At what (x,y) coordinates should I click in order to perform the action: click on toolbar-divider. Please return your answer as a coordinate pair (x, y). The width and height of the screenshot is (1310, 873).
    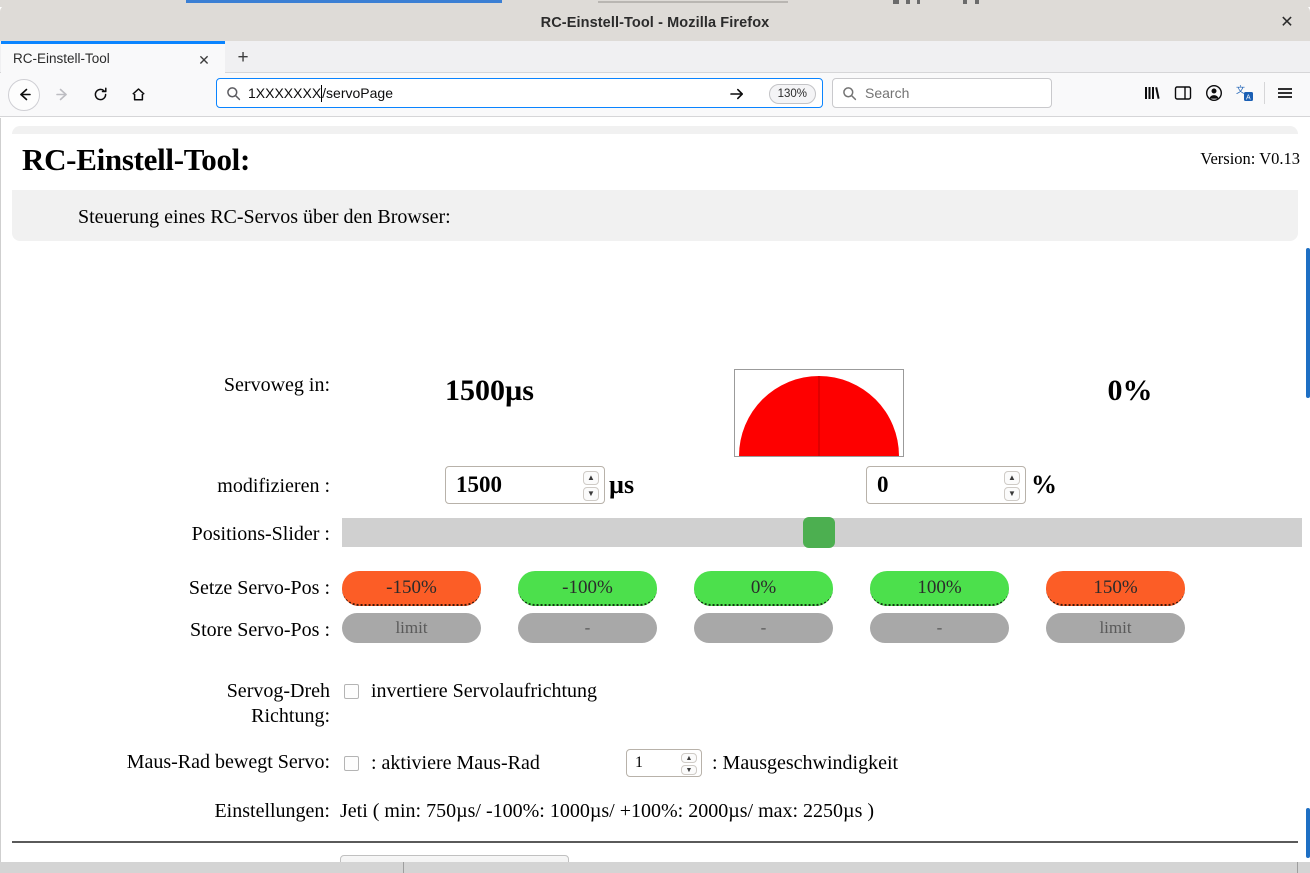
    Looking at the image, I should click on (1264, 93).